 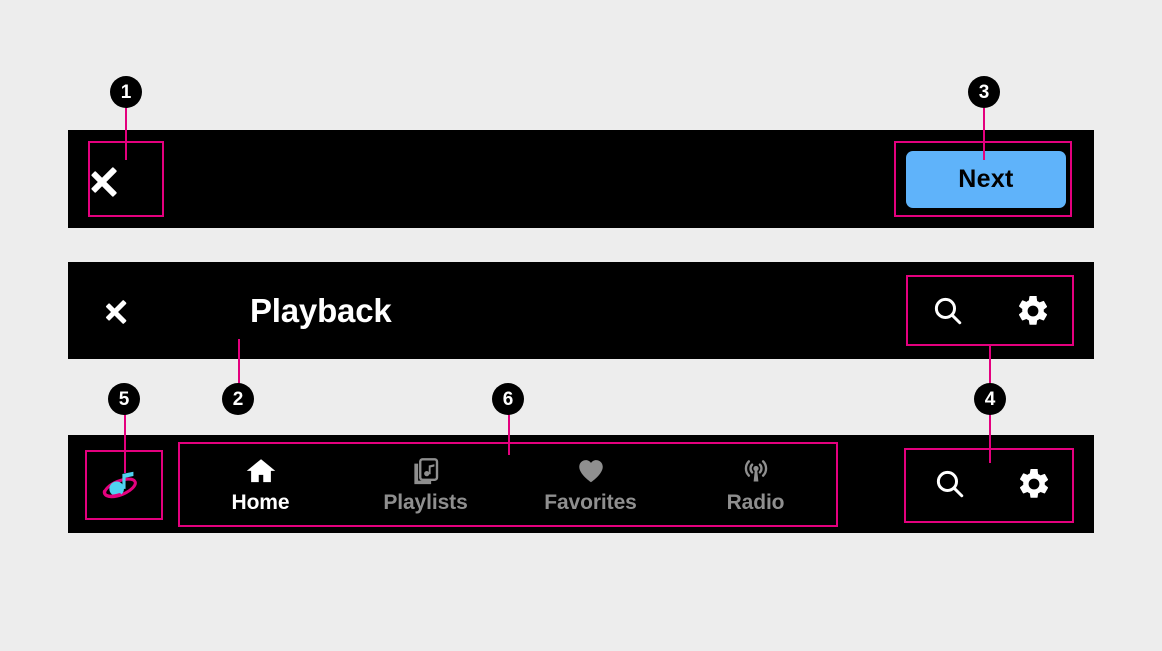 I want to click on tab-favorites: Favorites, so click(x=590, y=484).